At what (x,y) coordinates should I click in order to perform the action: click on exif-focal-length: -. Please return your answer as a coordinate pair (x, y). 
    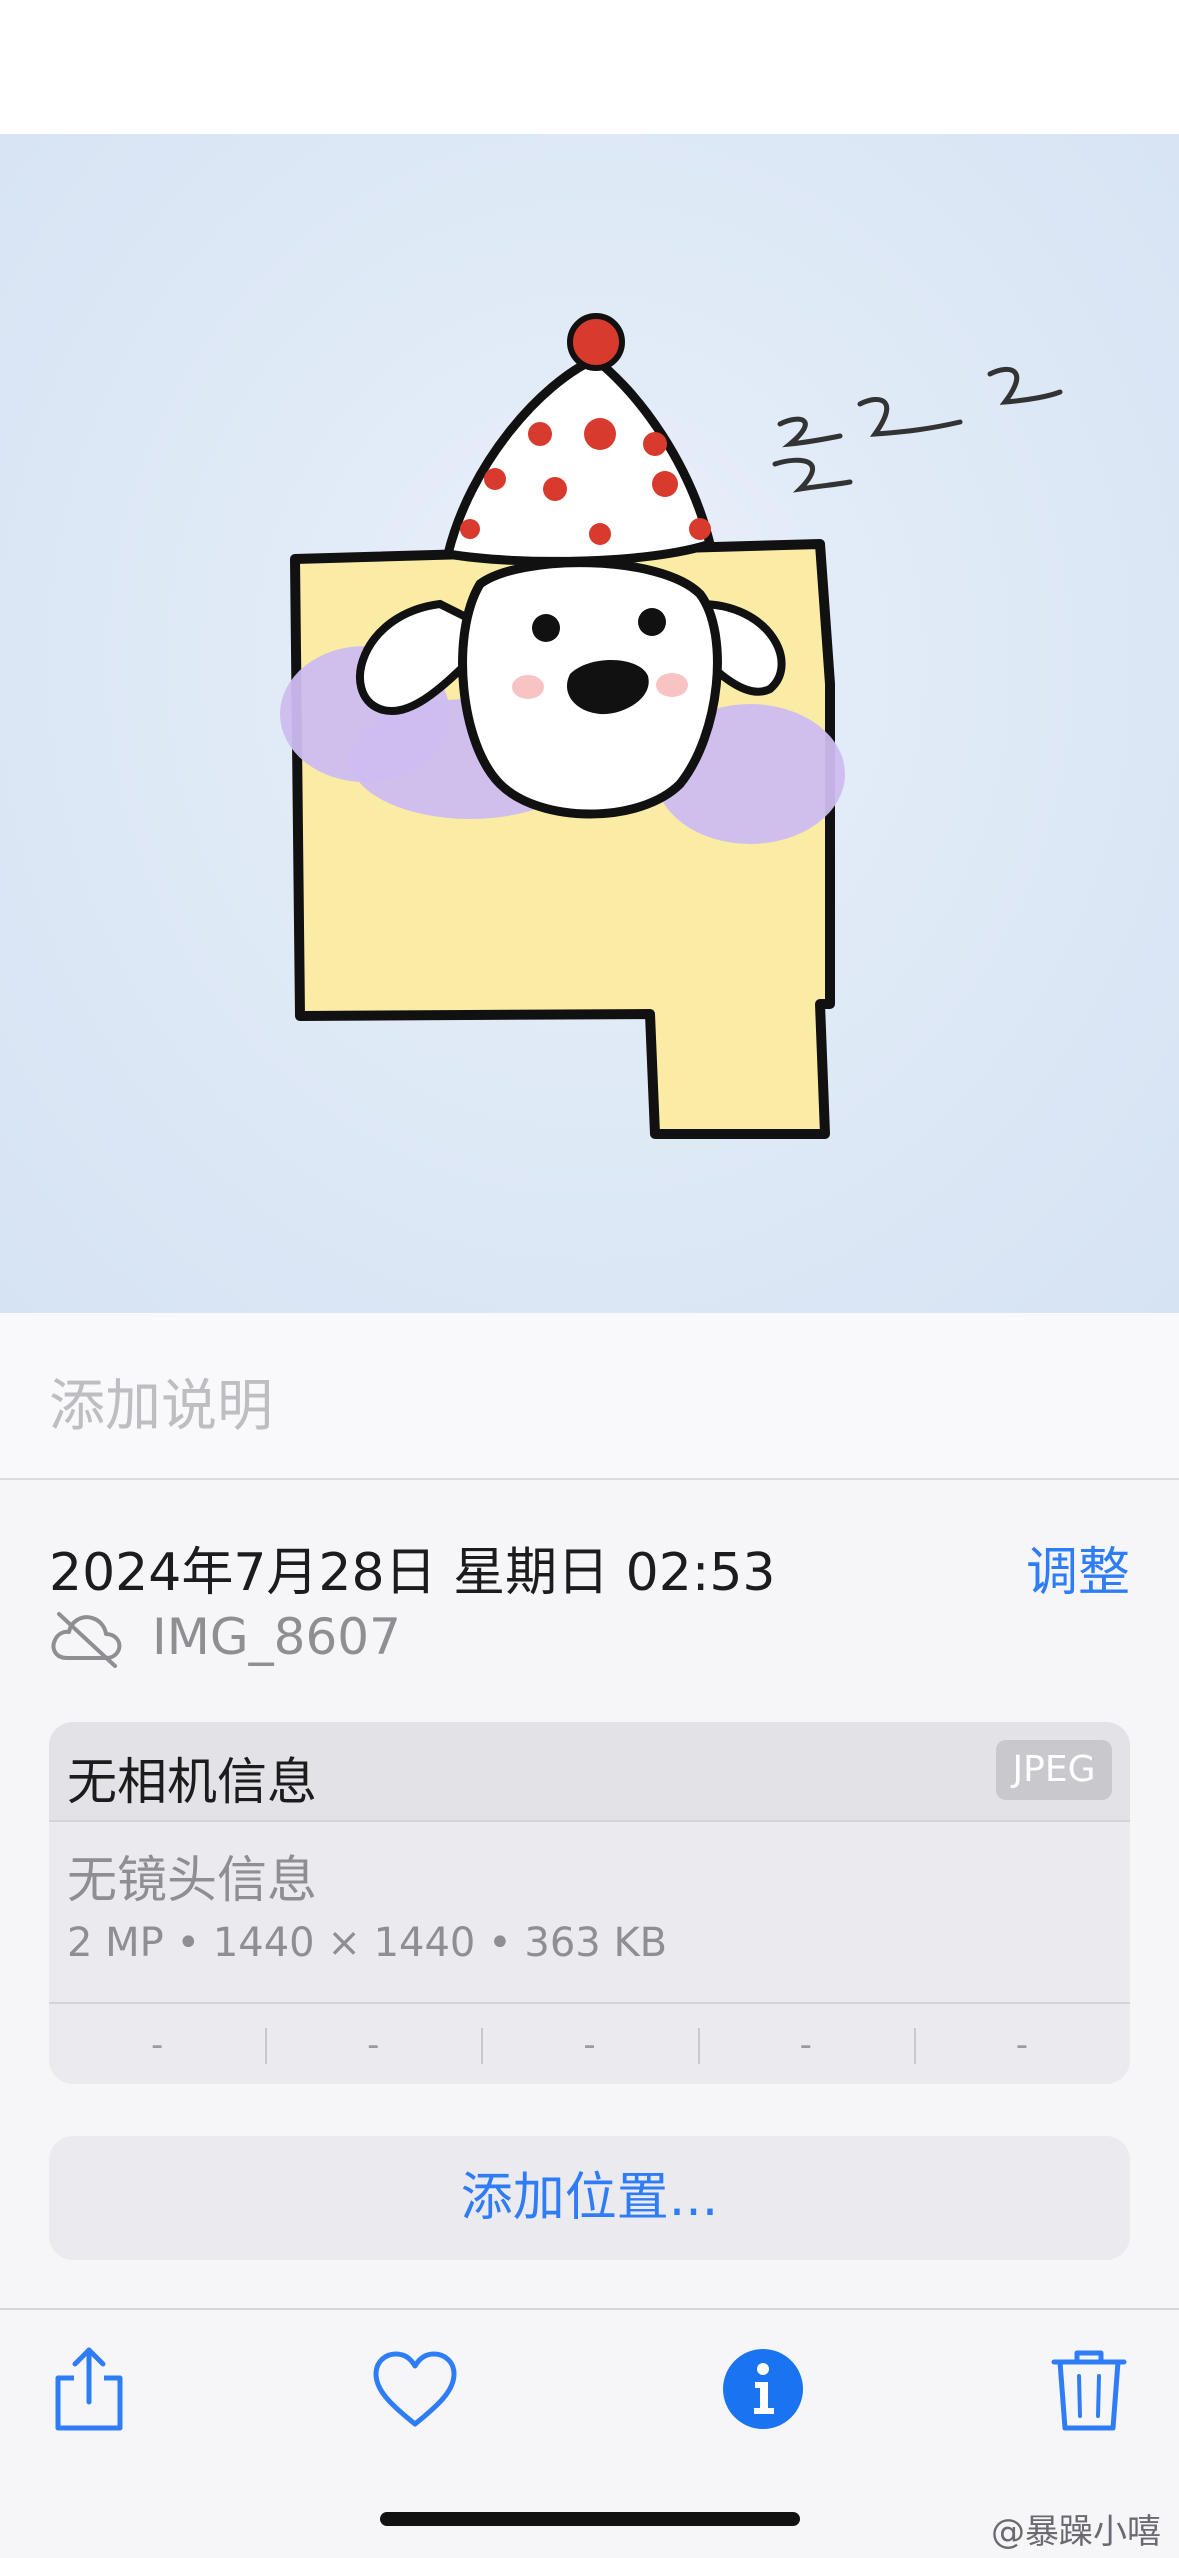
    Looking at the image, I should click on (373, 2044).